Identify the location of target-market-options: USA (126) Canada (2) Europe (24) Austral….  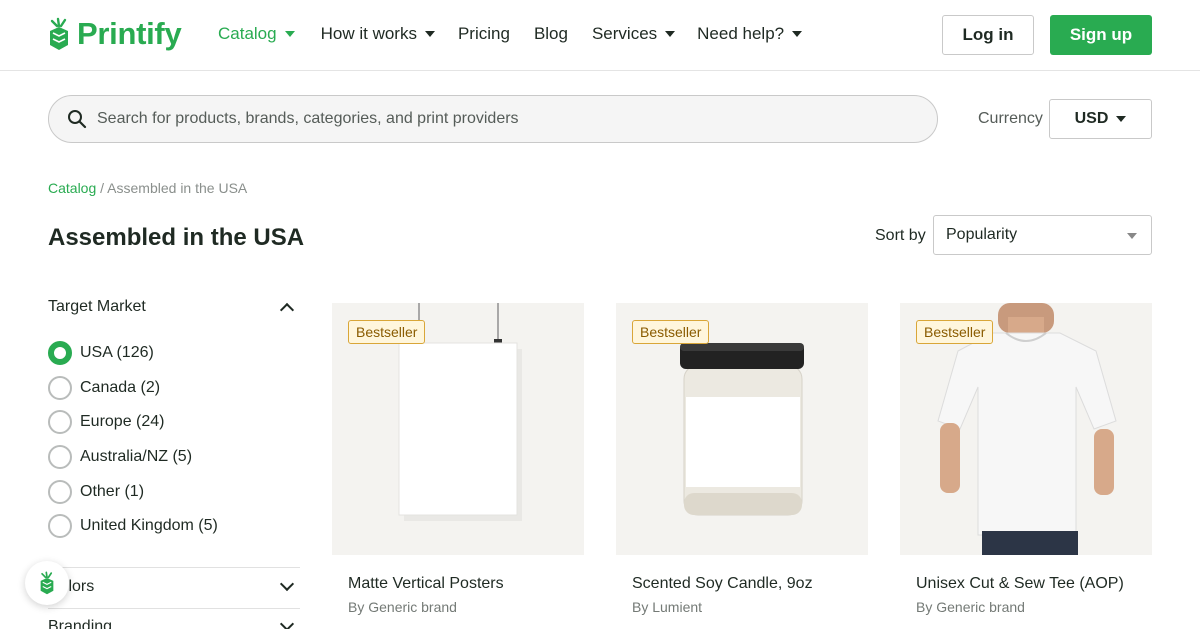
(133, 440).